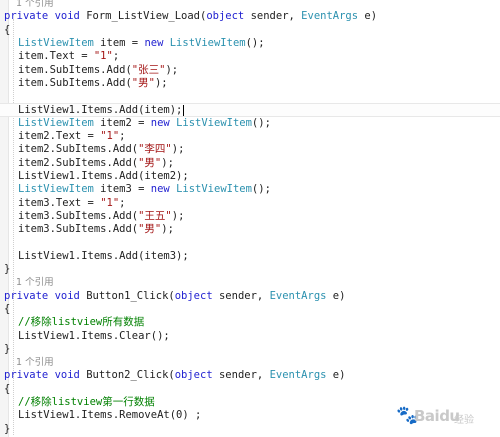  Describe the element at coordinates (184, 110) in the screenshot. I see `text-caret` at that location.